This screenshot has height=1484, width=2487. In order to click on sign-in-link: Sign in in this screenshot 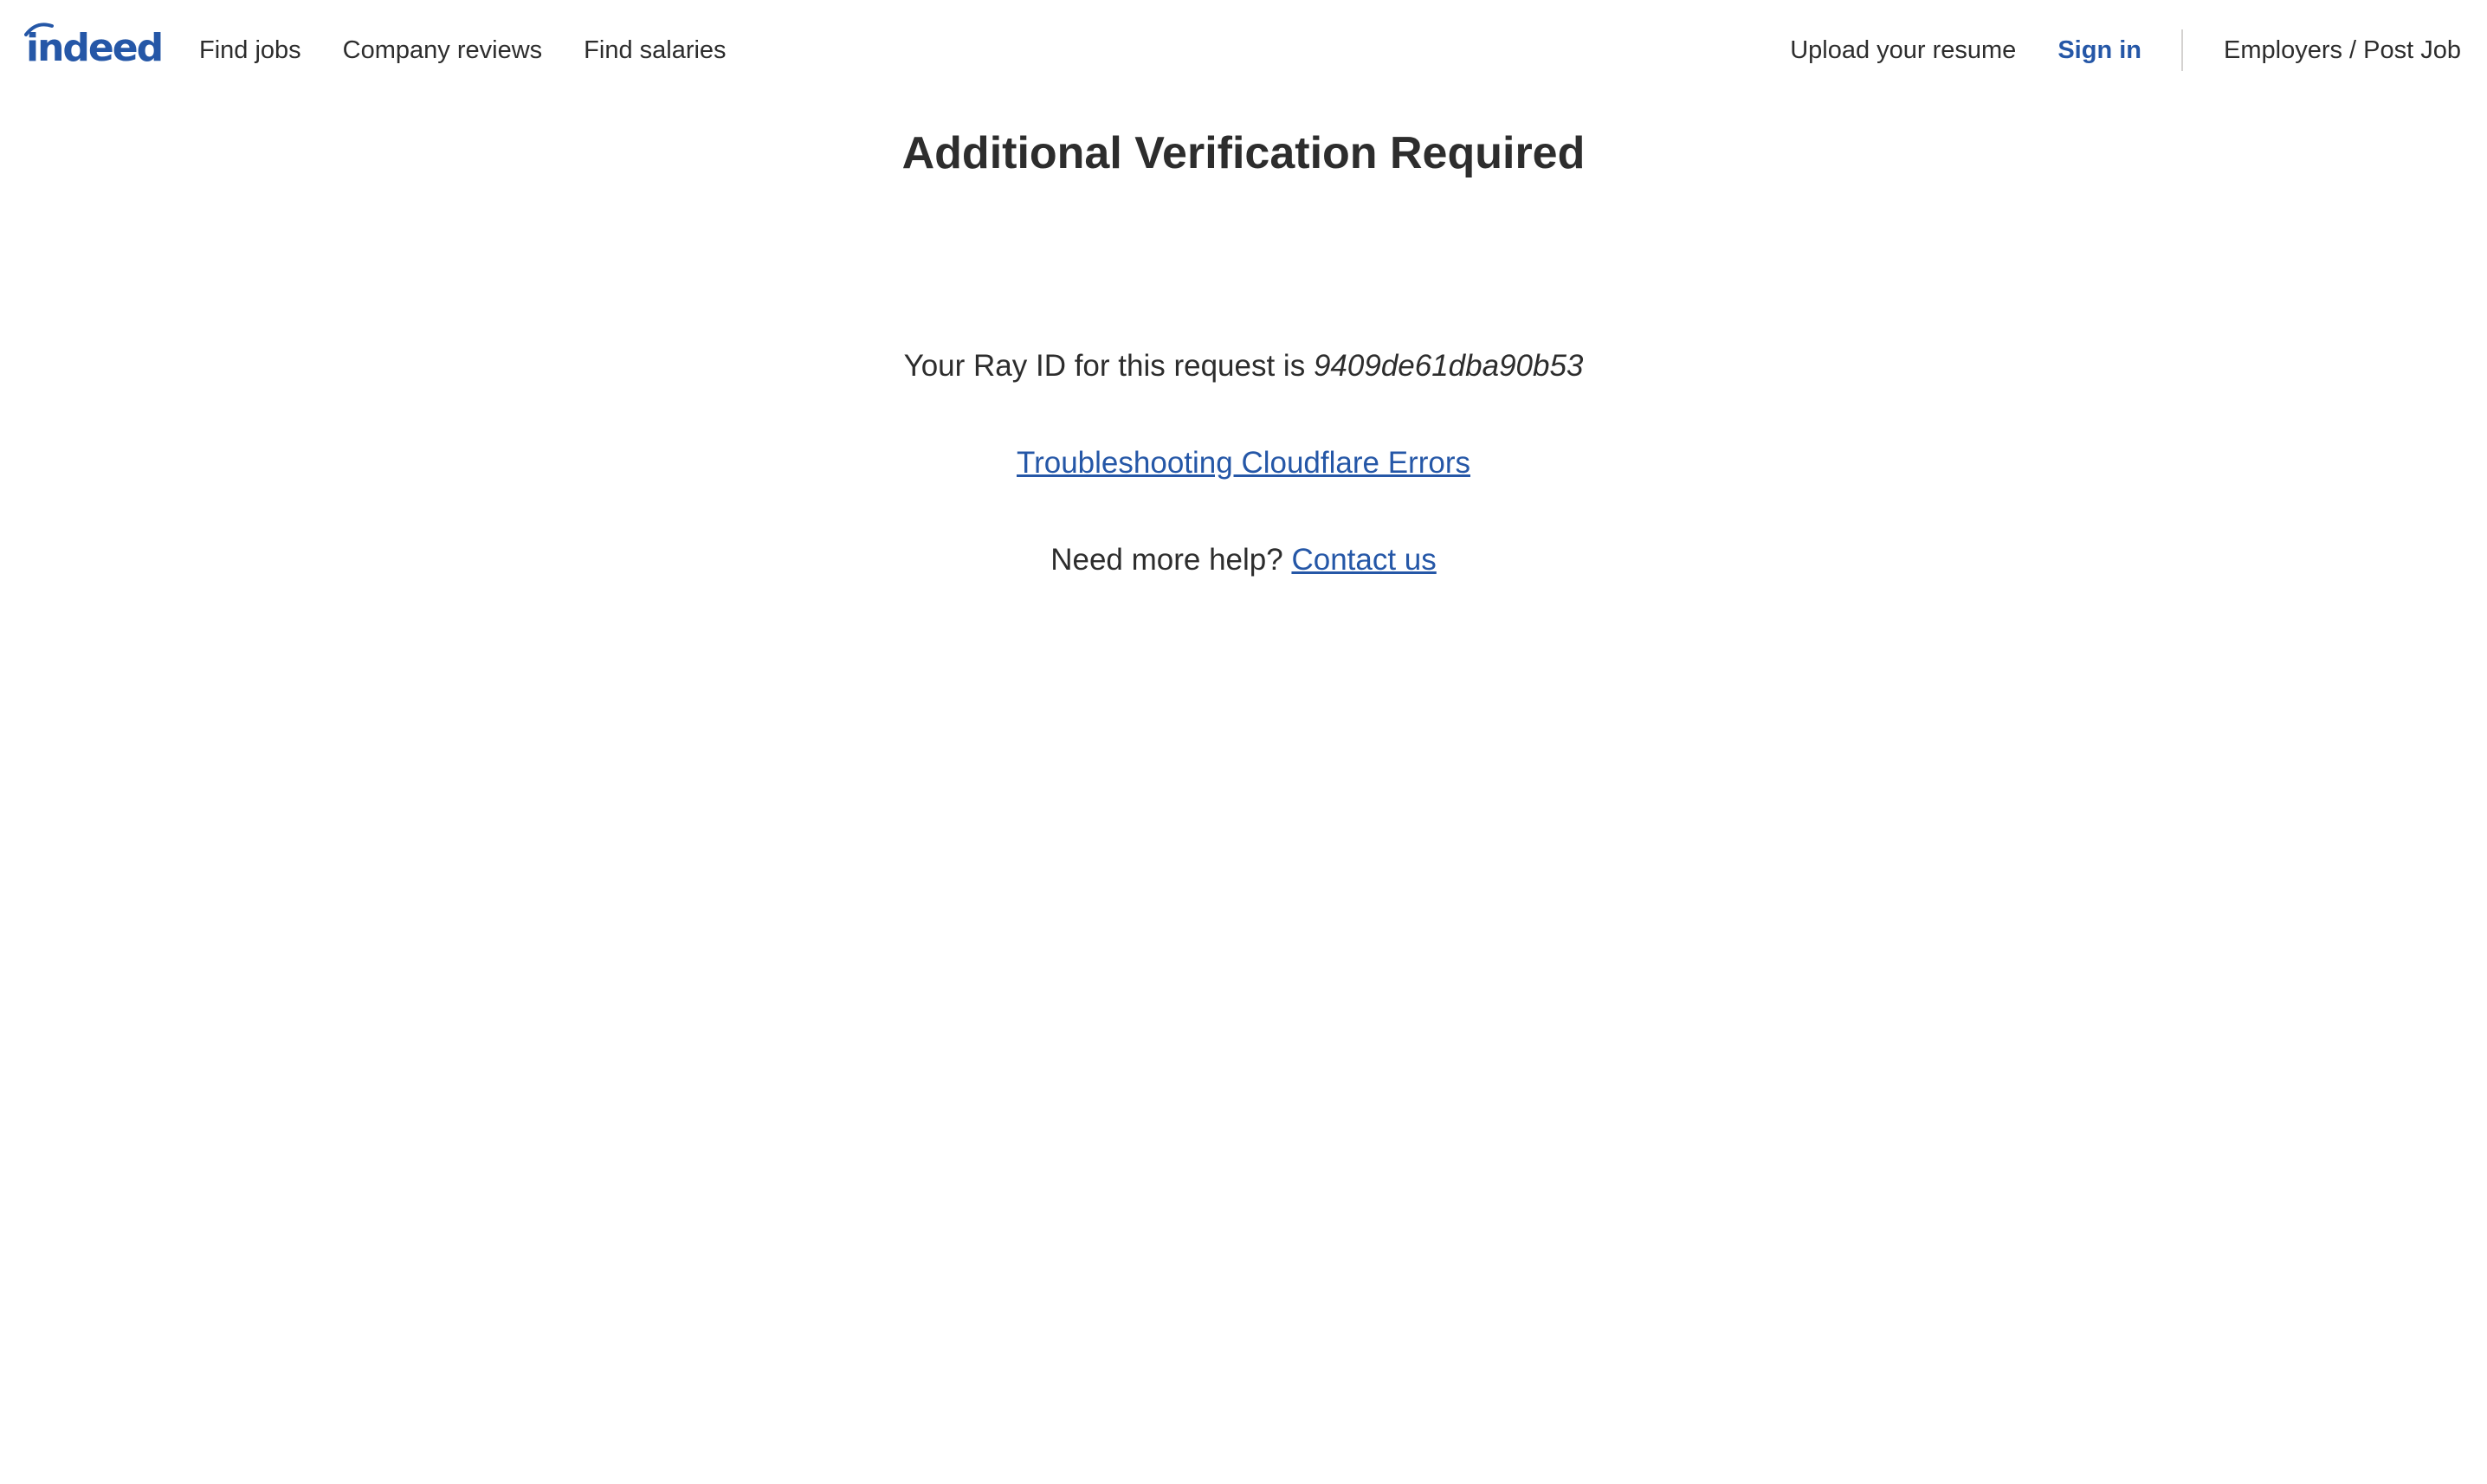, I will do `click(2099, 50)`.